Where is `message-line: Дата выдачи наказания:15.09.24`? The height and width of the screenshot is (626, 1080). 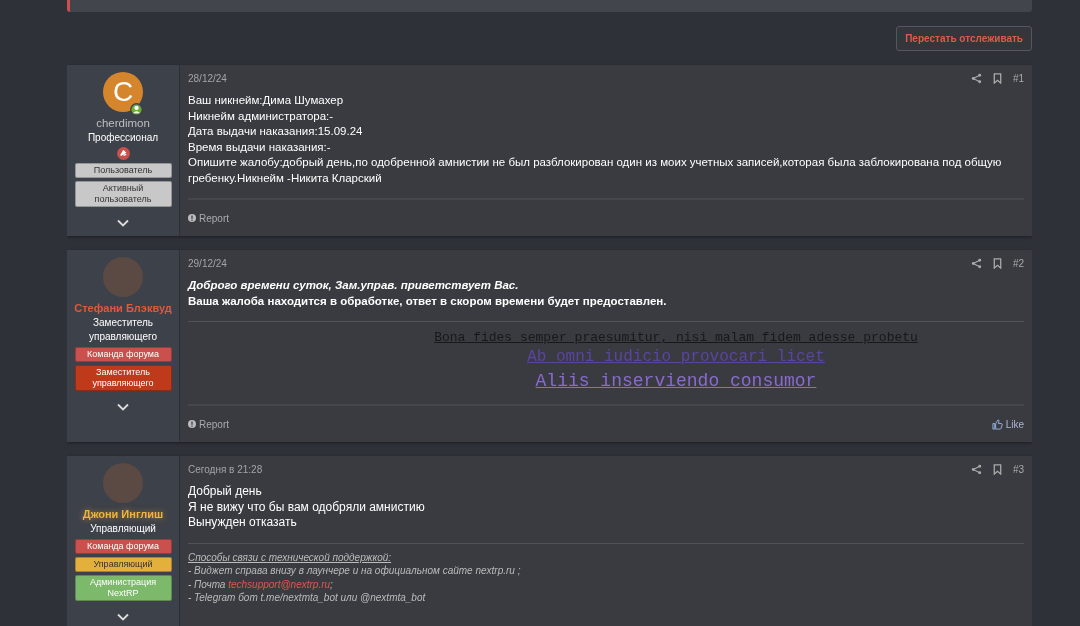
message-line: Дата выдачи наказания:15.09.24 is located at coordinates (276, 131).